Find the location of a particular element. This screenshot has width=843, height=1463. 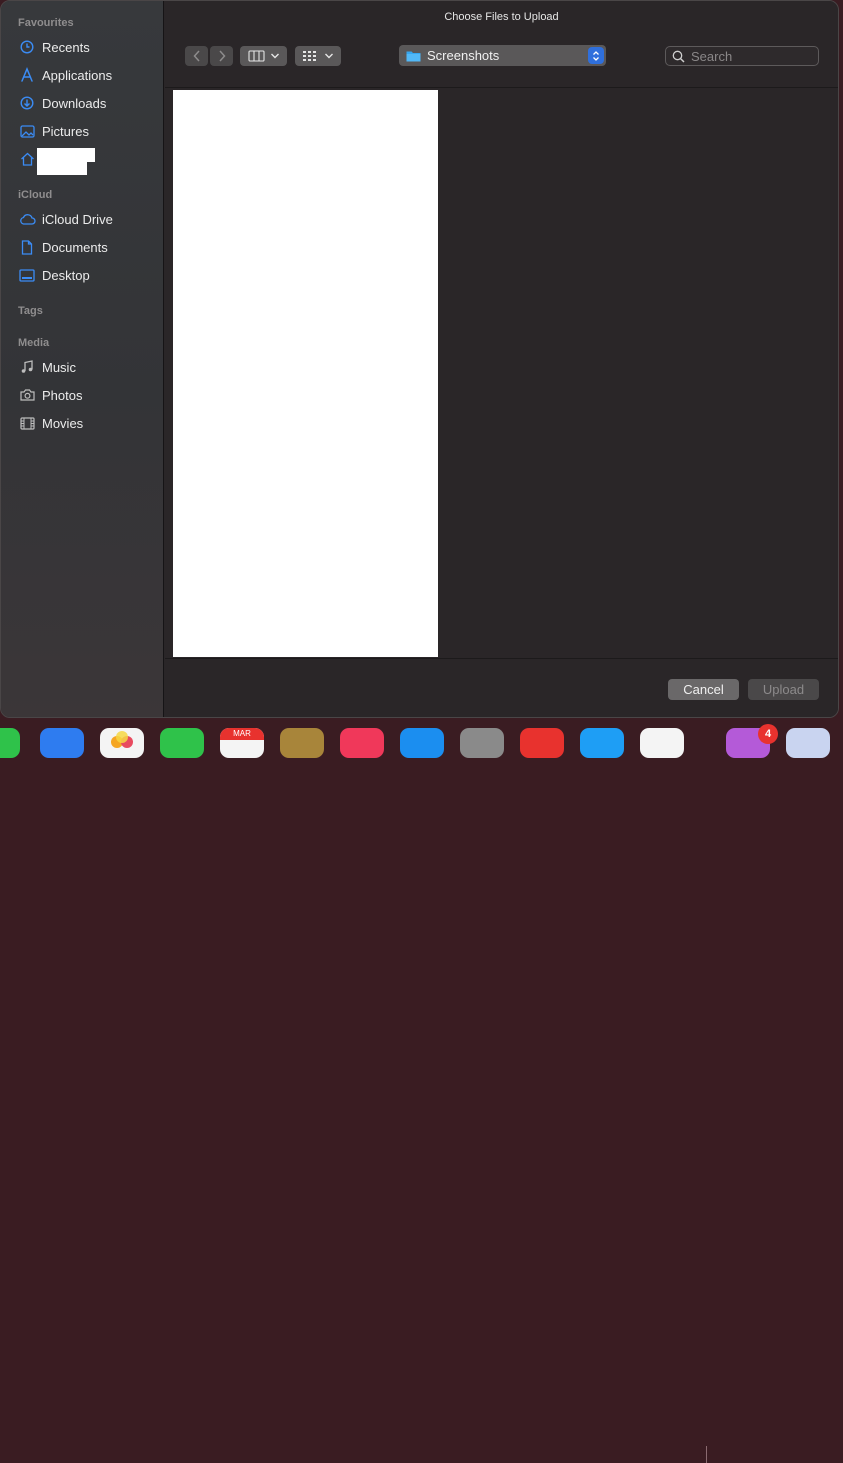

cloud-icon is located at coordinates (27, 219).